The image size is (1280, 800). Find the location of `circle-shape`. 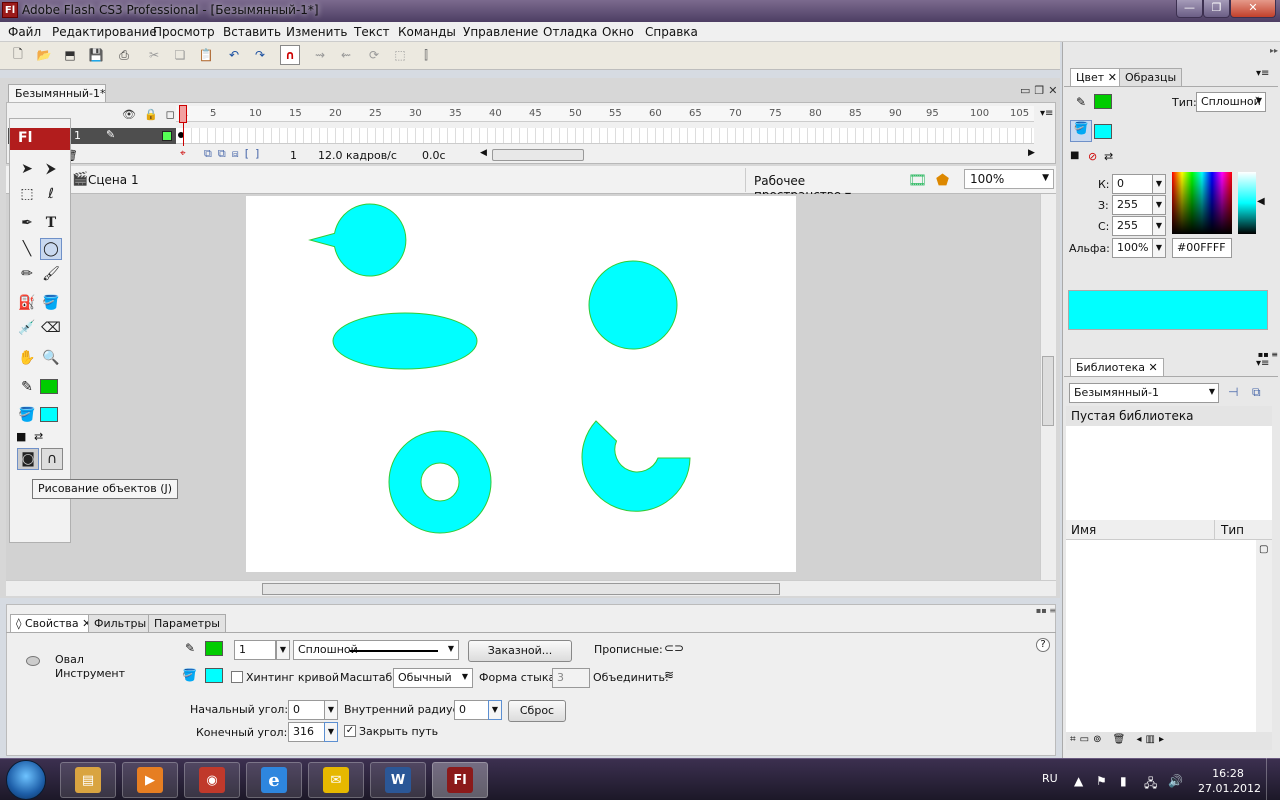

circle-shape is located at coordinates (633, 305).